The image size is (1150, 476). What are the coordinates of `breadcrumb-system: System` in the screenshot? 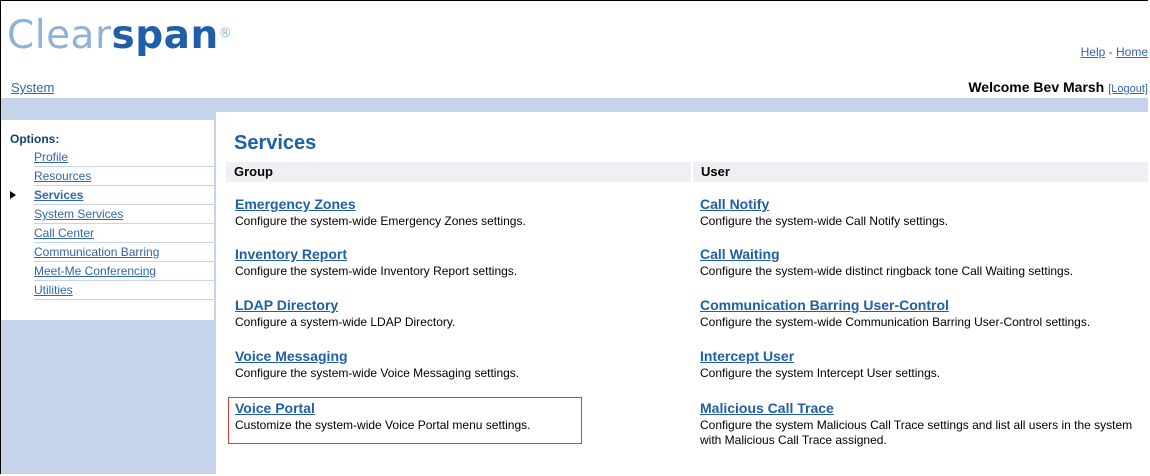 It's located at (32, 87).